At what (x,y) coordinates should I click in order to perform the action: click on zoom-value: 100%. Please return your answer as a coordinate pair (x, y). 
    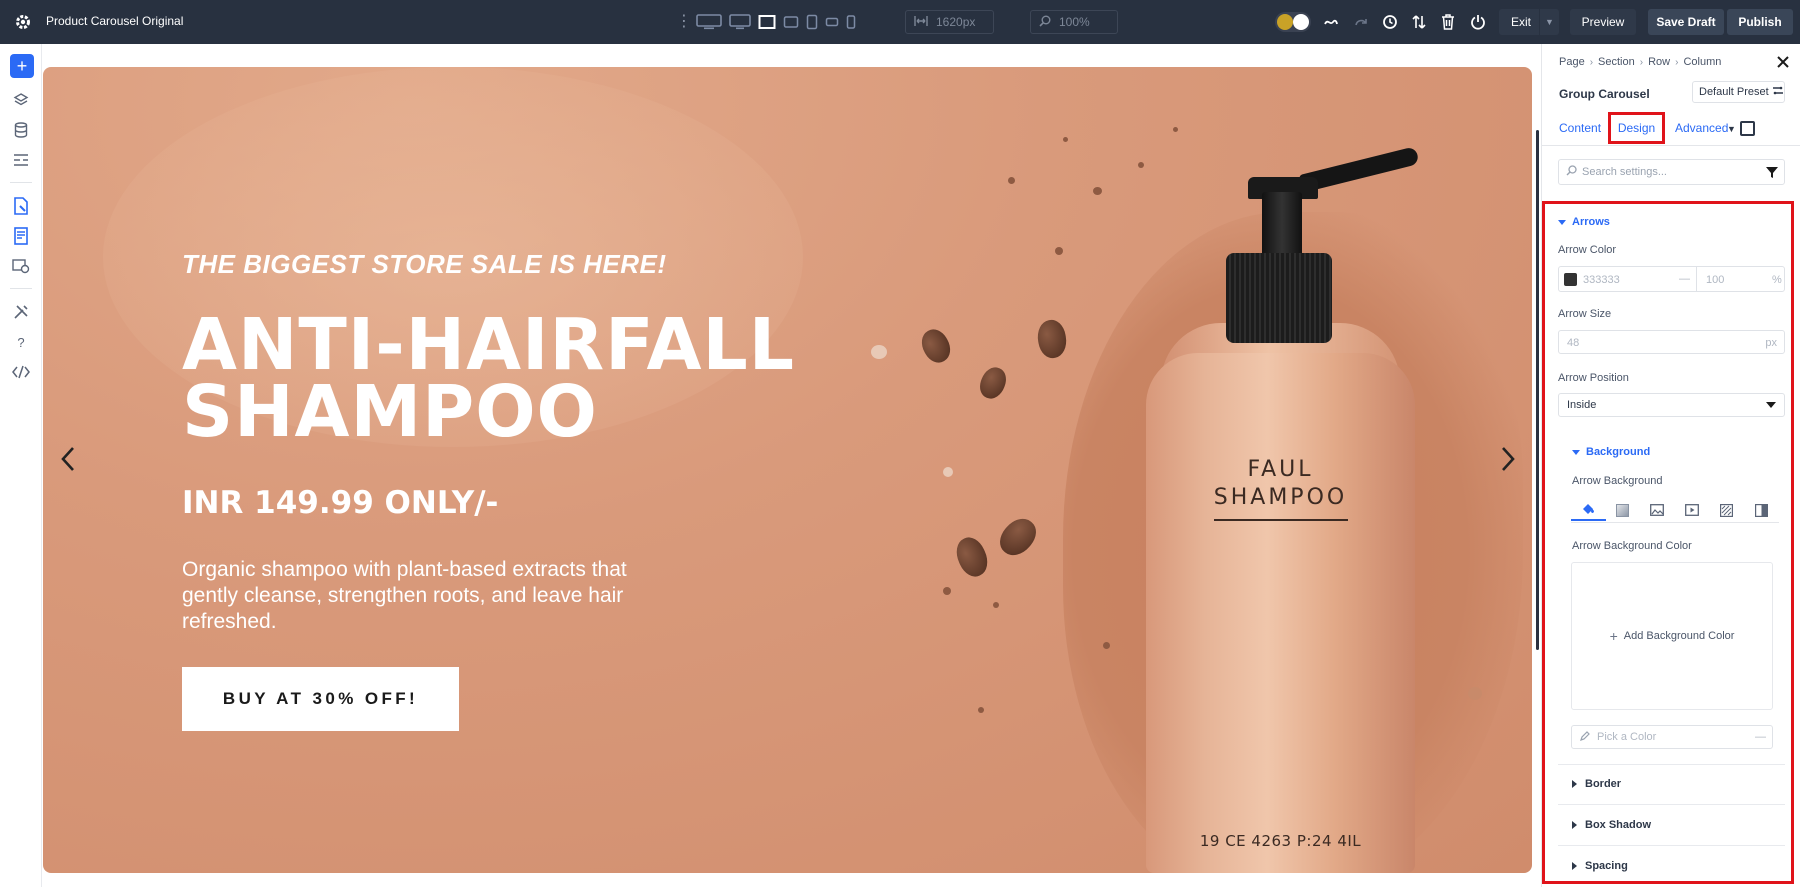
    Looking at the image, I should click on (1074, 22).